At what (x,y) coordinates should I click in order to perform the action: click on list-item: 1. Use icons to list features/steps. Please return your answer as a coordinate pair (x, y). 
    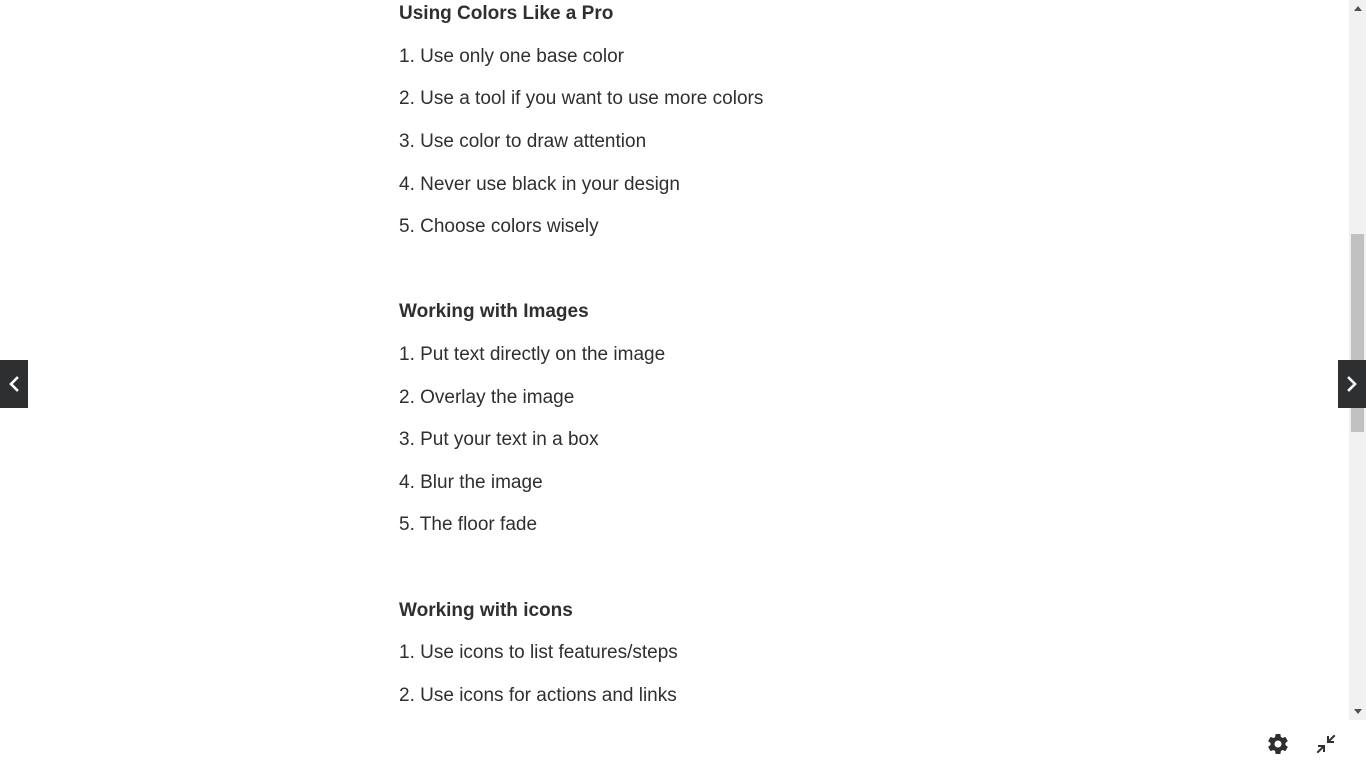
    Looking at the image, I should click on (538, 652).